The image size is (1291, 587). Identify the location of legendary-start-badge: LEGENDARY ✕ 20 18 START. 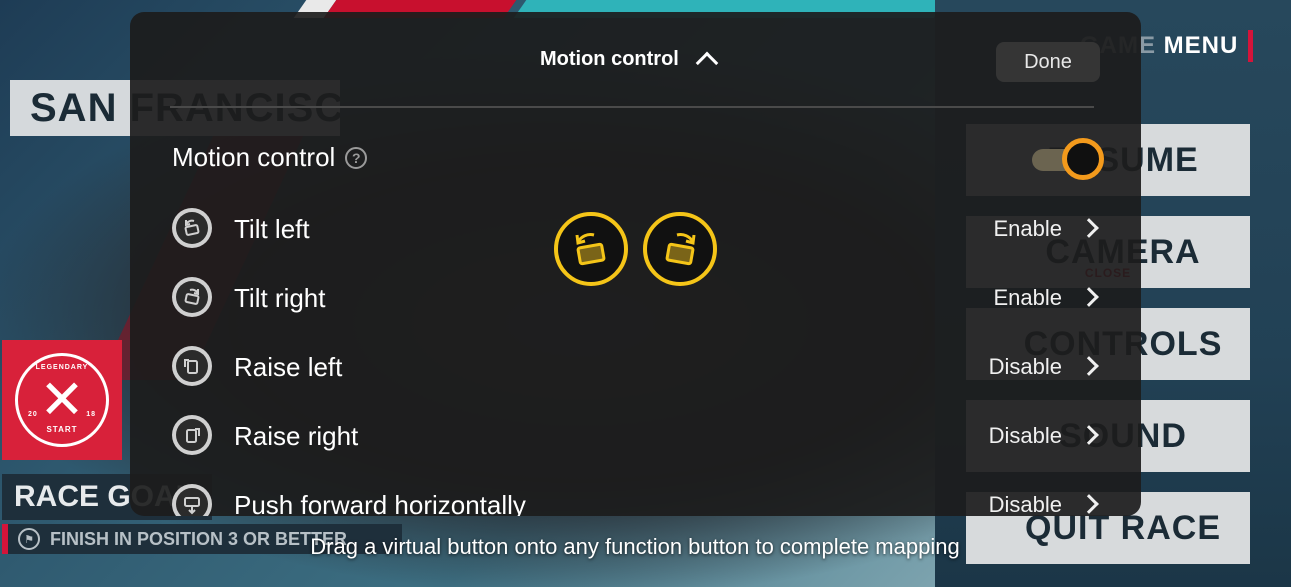
(62, 400).